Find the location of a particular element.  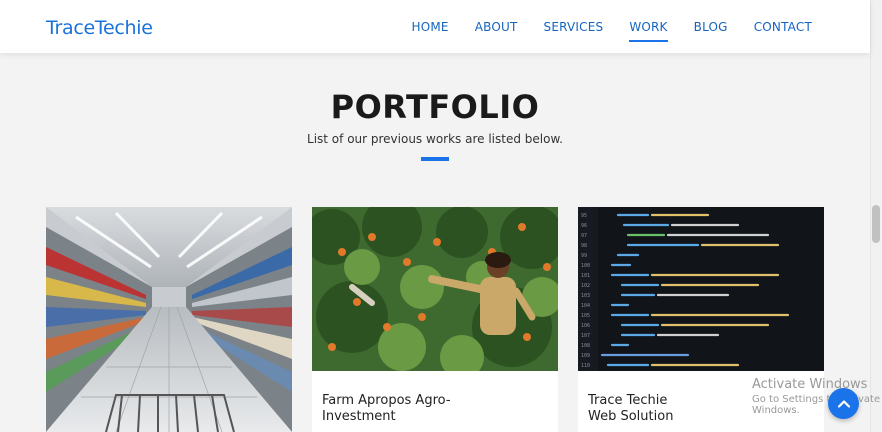

svg-text: 109 is located at coordinates (585, 356).